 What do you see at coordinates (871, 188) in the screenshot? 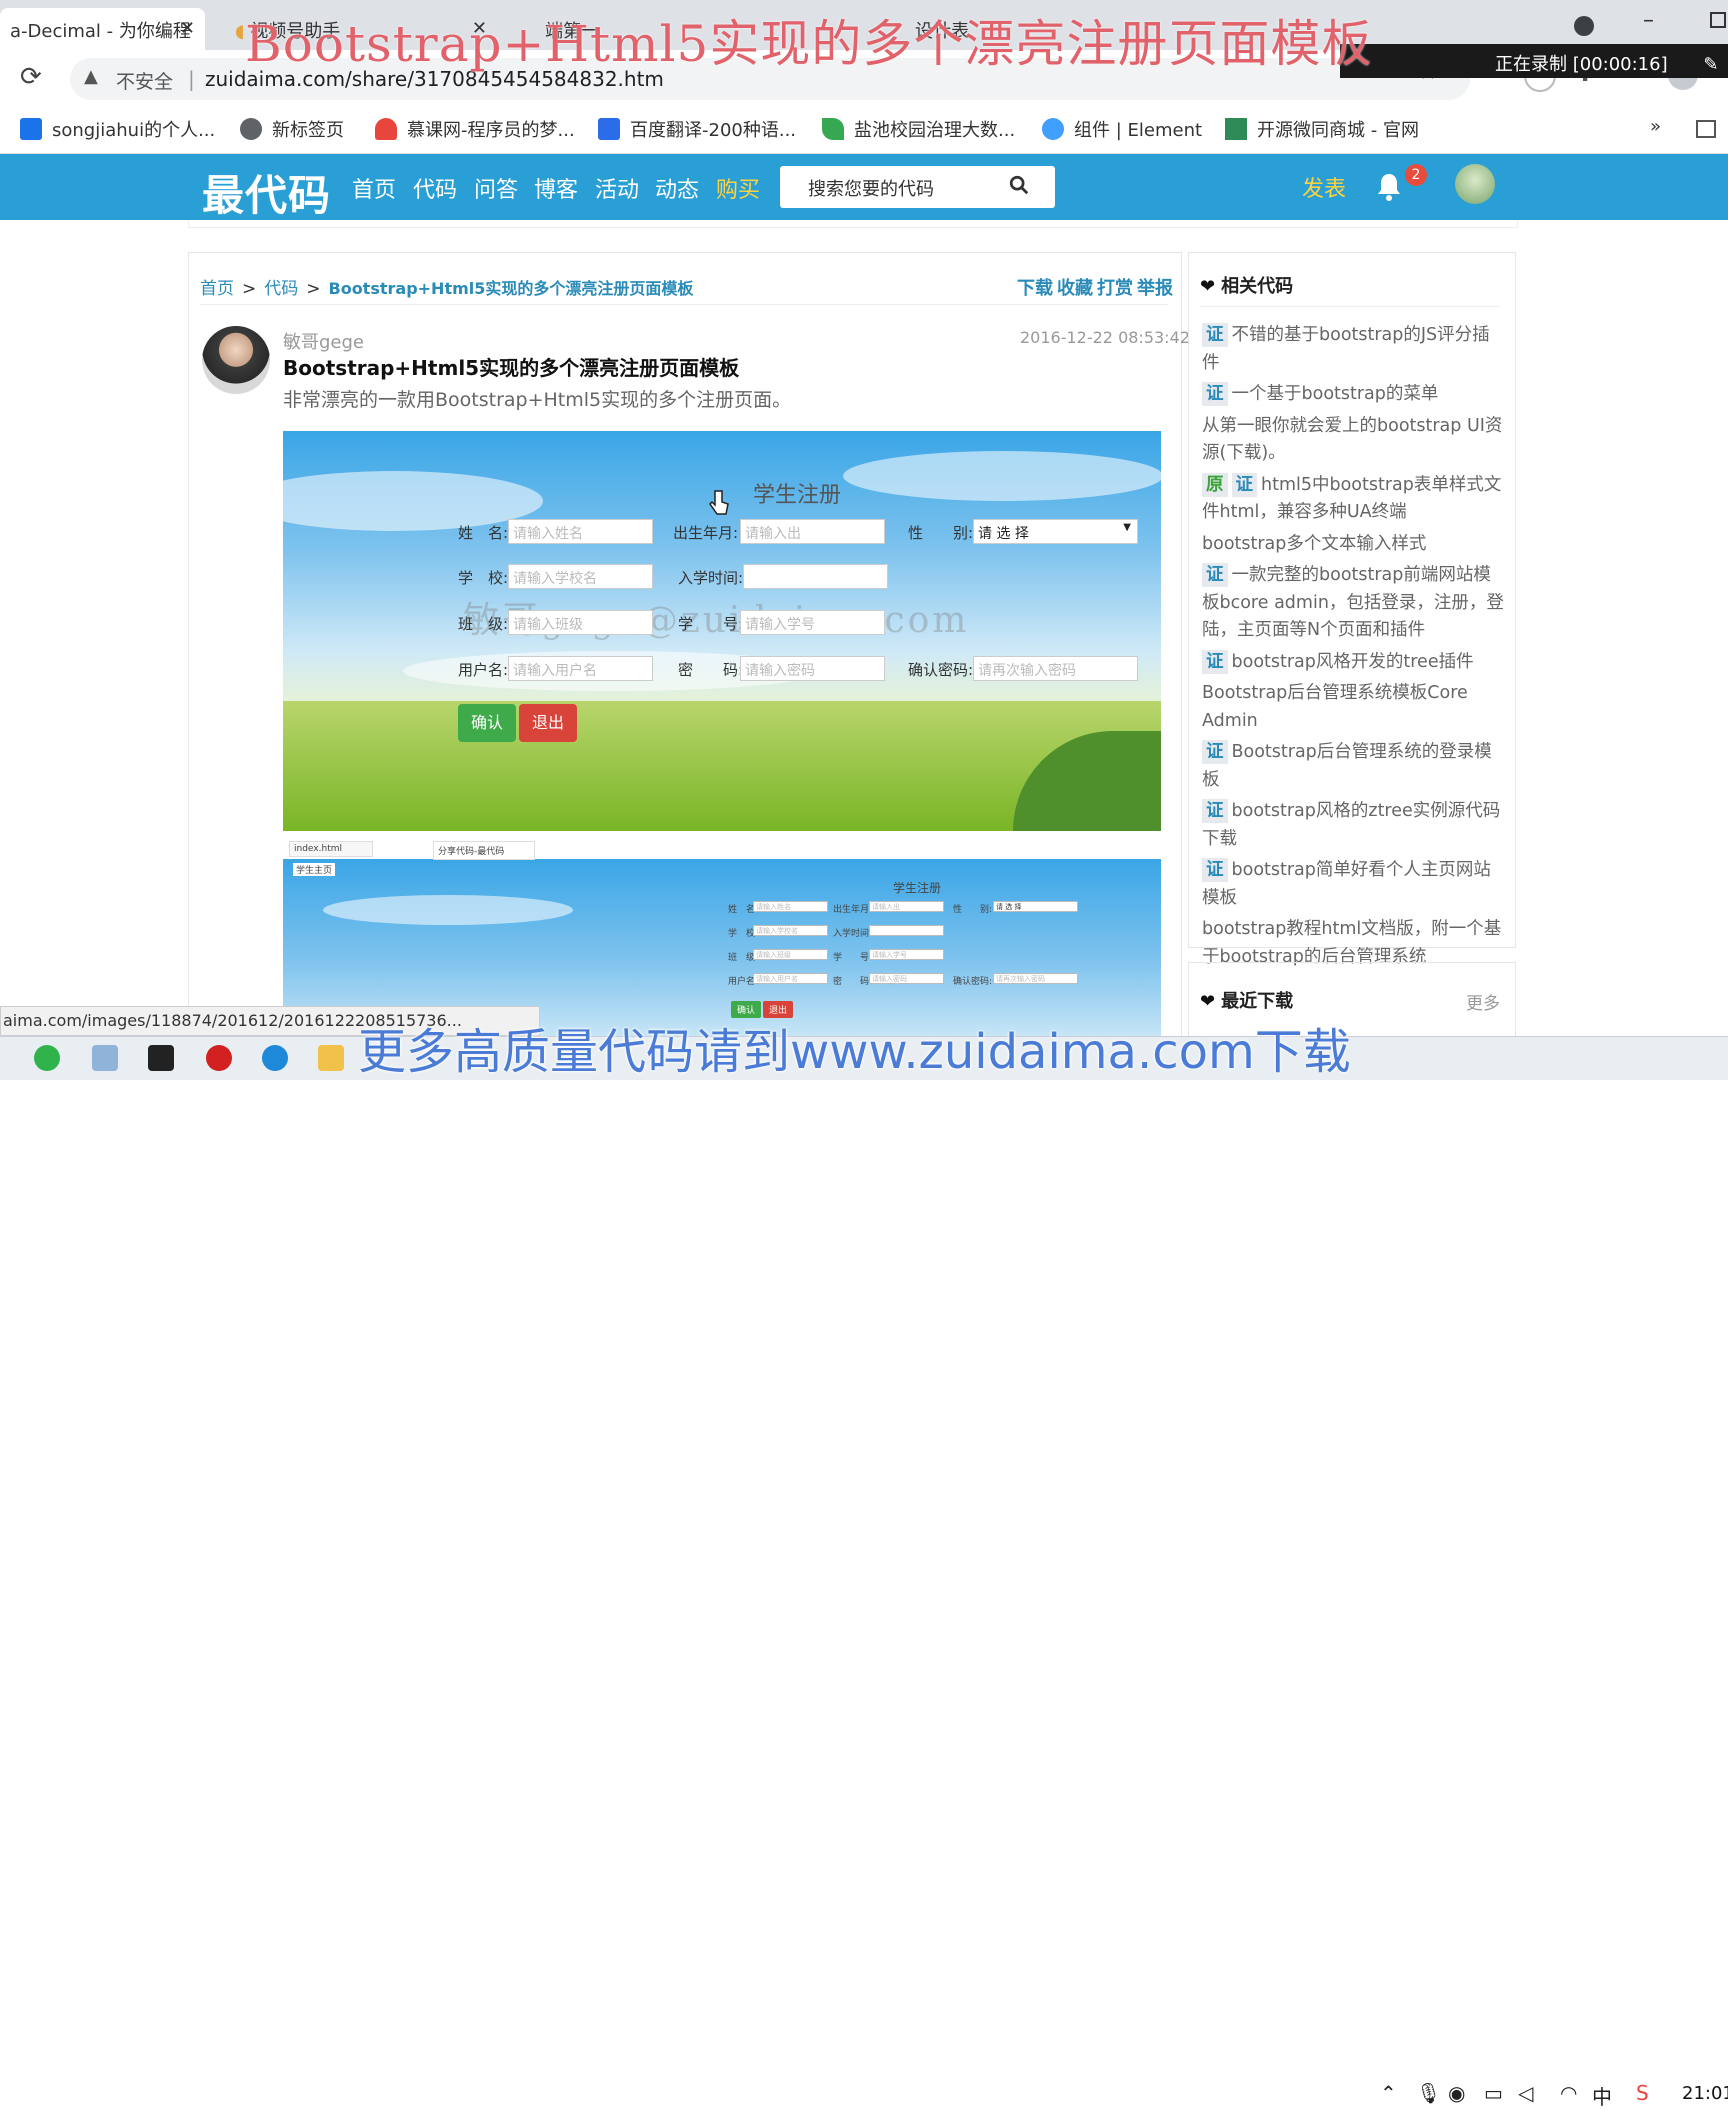
I see `search-input: 搜索您要的代码` at bounding box center [871, 188].